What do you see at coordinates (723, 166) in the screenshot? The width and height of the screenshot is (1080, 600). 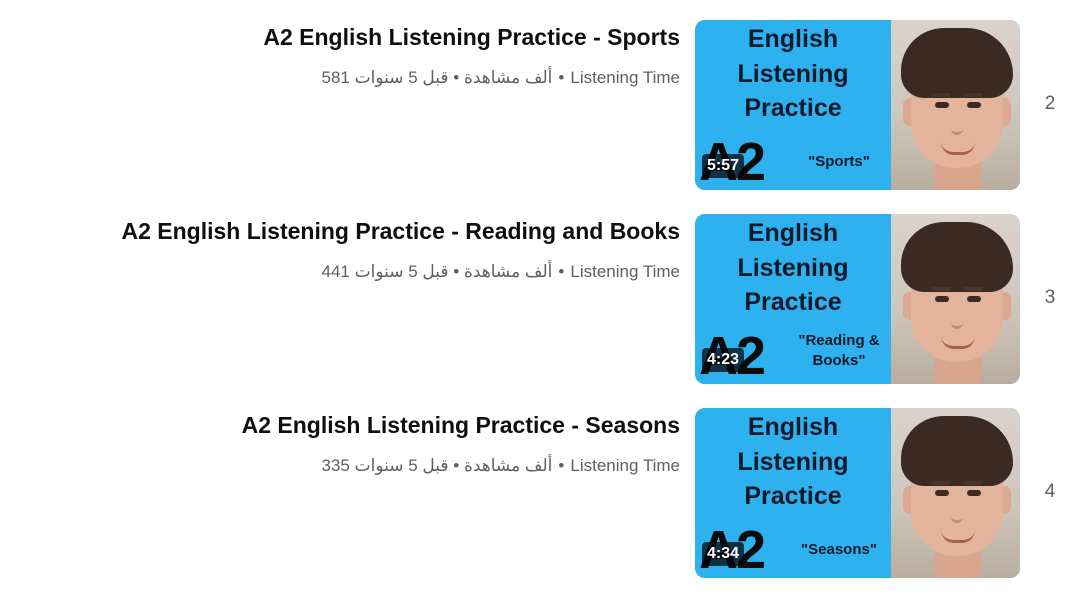 I see `duration-badge: 5:57` at bounding box center [723, 166].